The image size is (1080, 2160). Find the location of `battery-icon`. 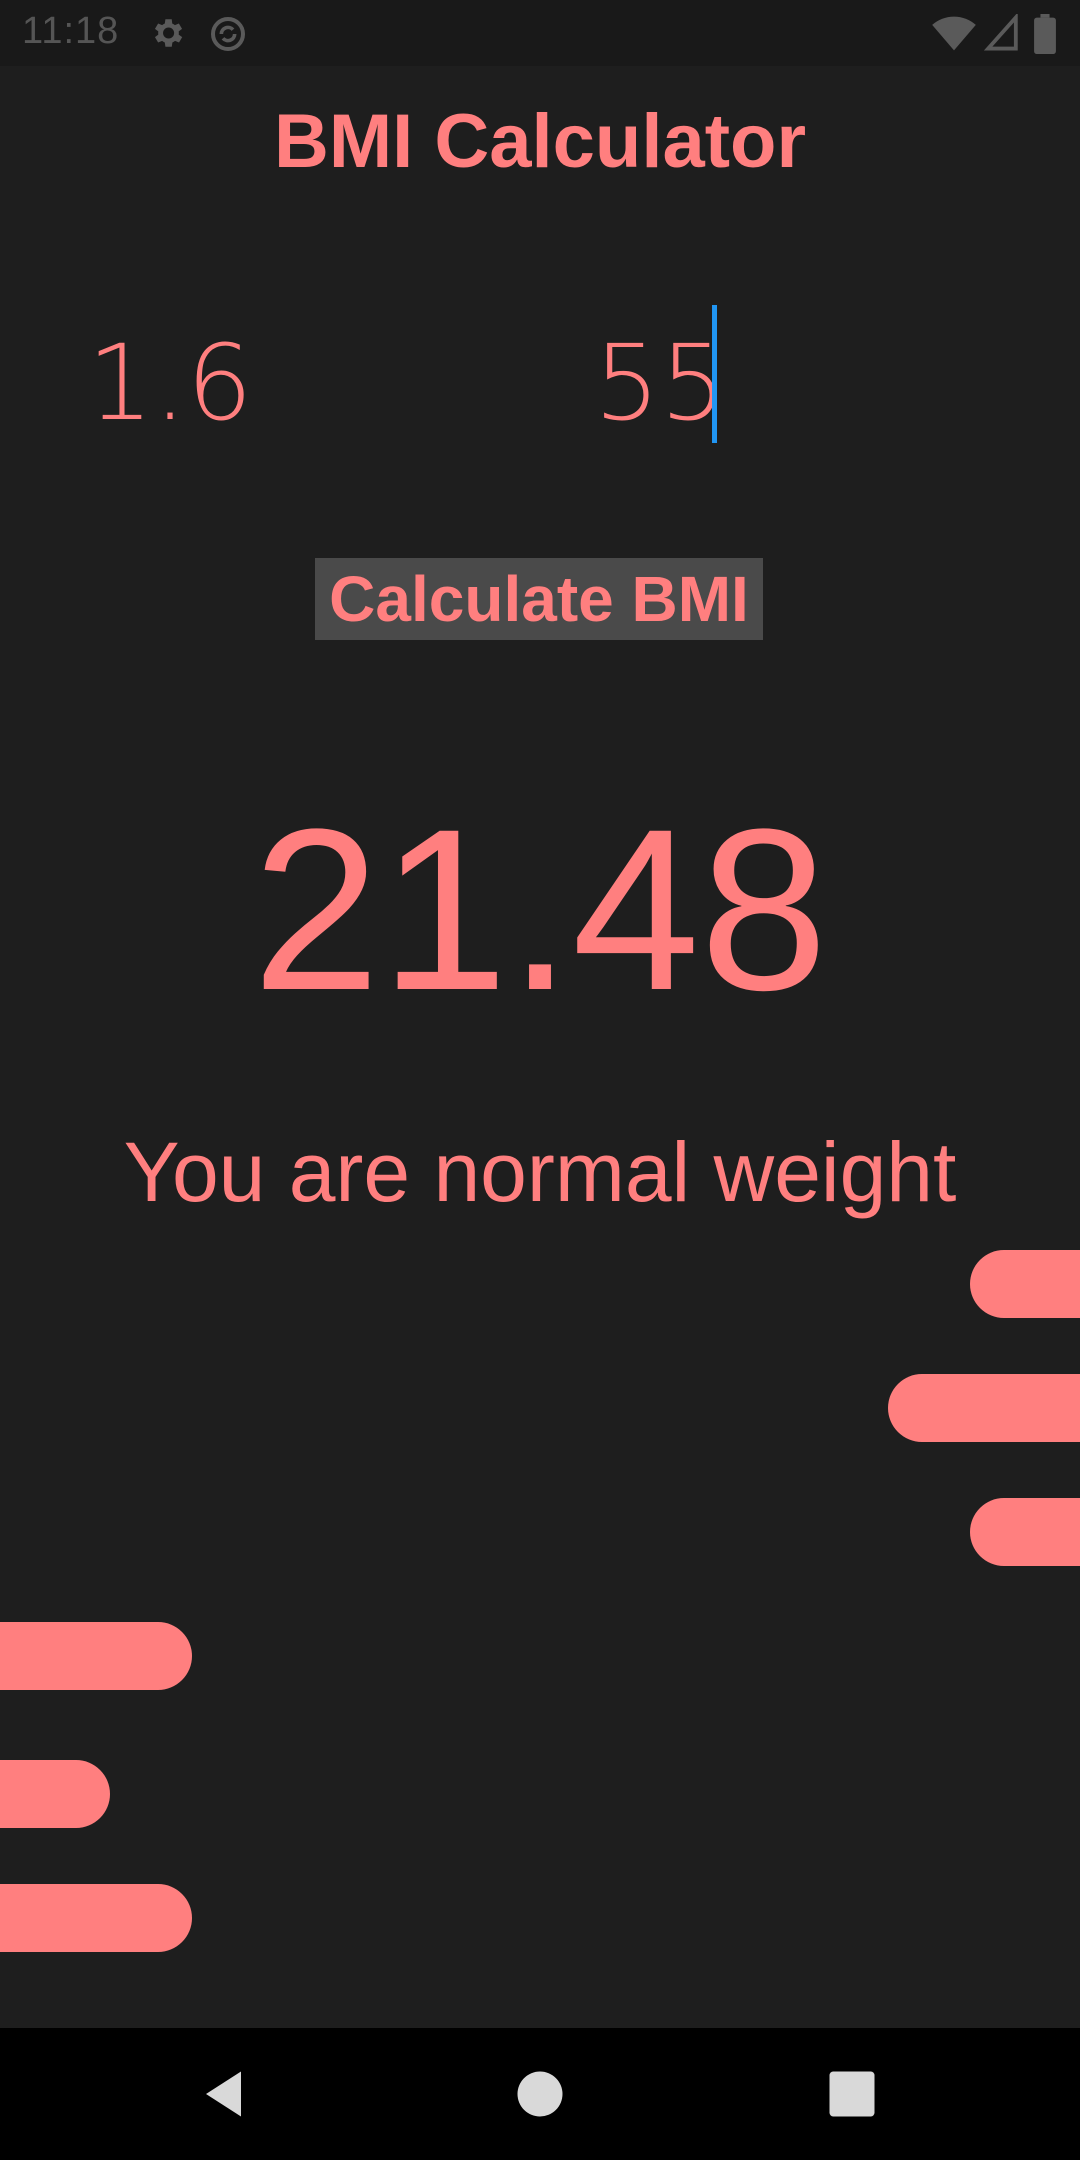

battery-icon is located at coordinates (1045, 36).